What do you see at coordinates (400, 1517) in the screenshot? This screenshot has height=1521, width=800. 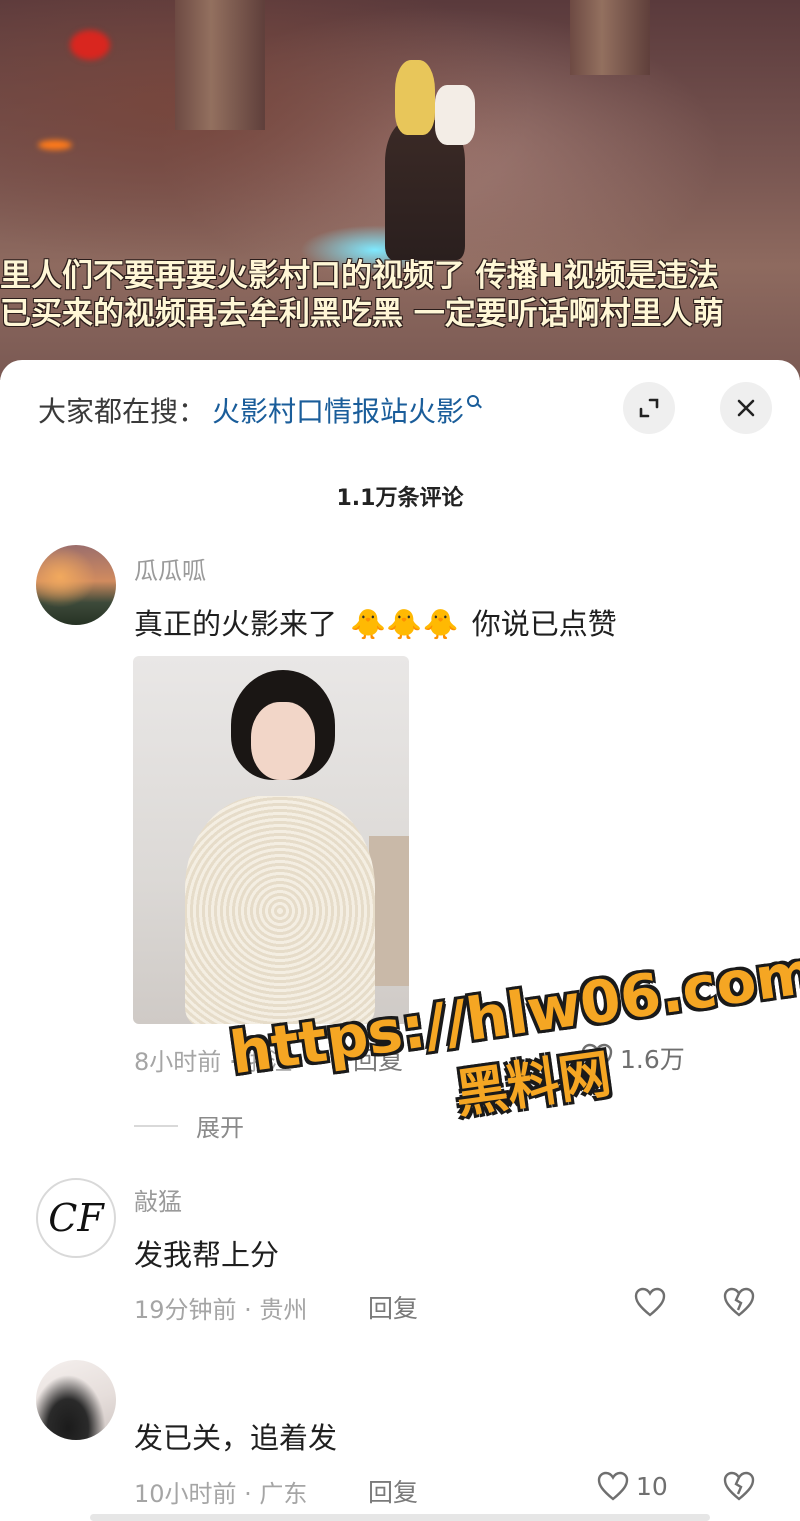 I see `home-indicator` at bounding box center [400, 1517].